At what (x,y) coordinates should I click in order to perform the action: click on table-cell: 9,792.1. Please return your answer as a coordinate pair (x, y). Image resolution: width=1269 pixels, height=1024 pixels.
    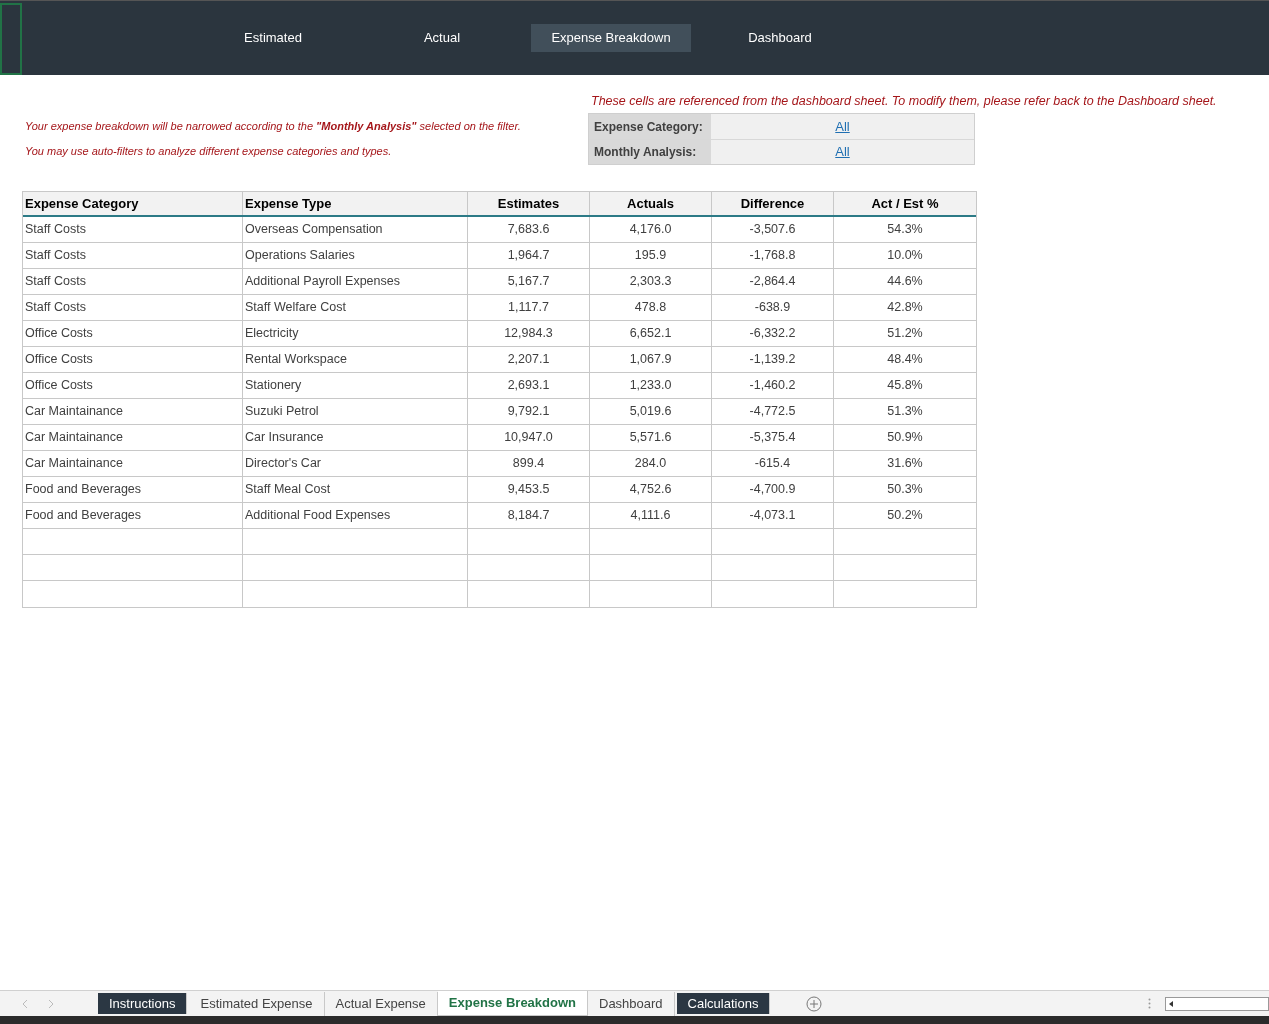
    Looking at the image, I should click on (528, 411).